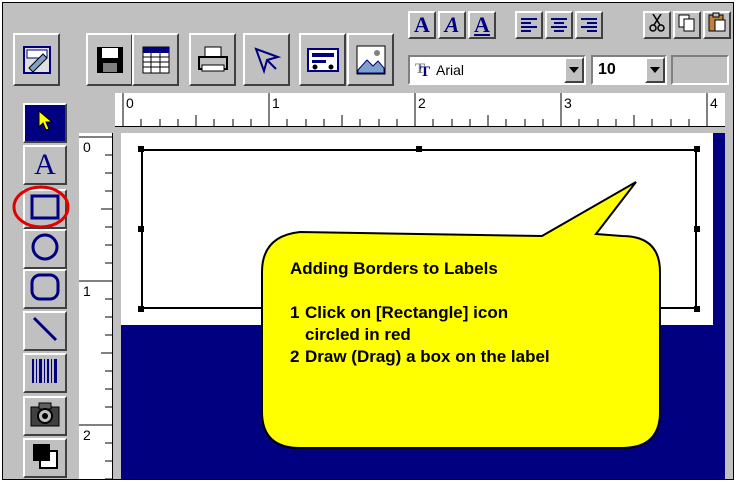 The width and height of the screenshot is (738, 484). I want to click on label-properties-button, so click(36, 59).